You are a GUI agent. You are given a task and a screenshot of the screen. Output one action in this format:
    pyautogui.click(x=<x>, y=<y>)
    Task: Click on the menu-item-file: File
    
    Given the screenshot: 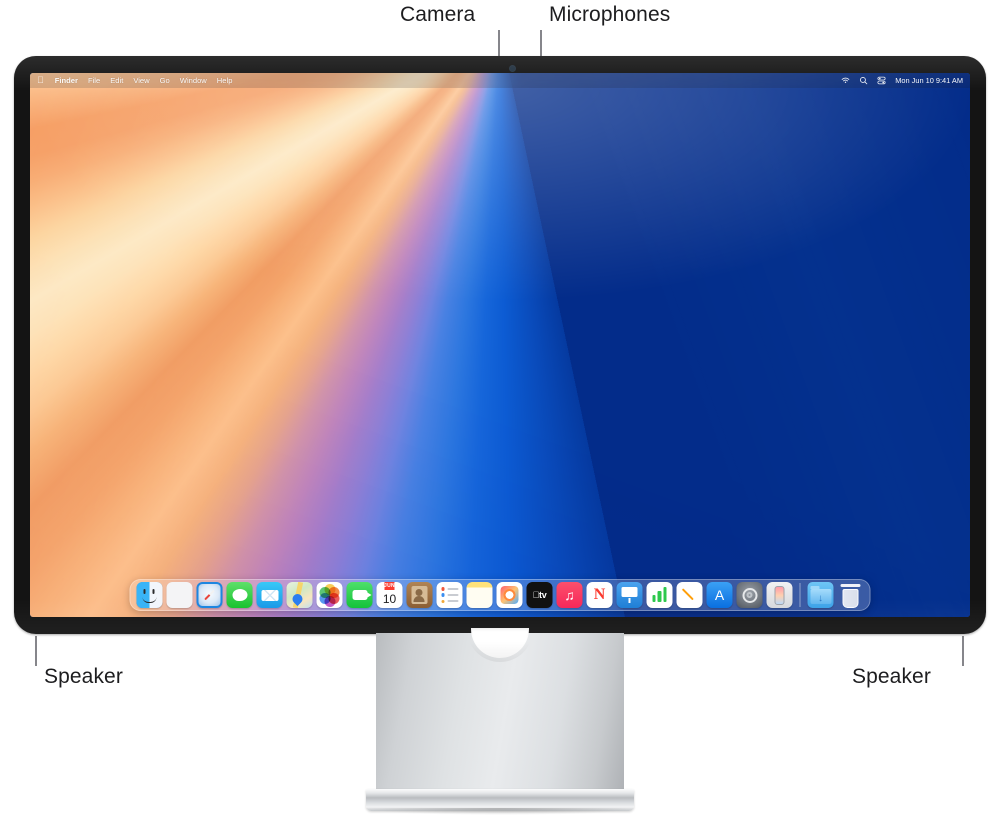 What is the action you would take?
    pyautogui.click(x=94, y=80)
    